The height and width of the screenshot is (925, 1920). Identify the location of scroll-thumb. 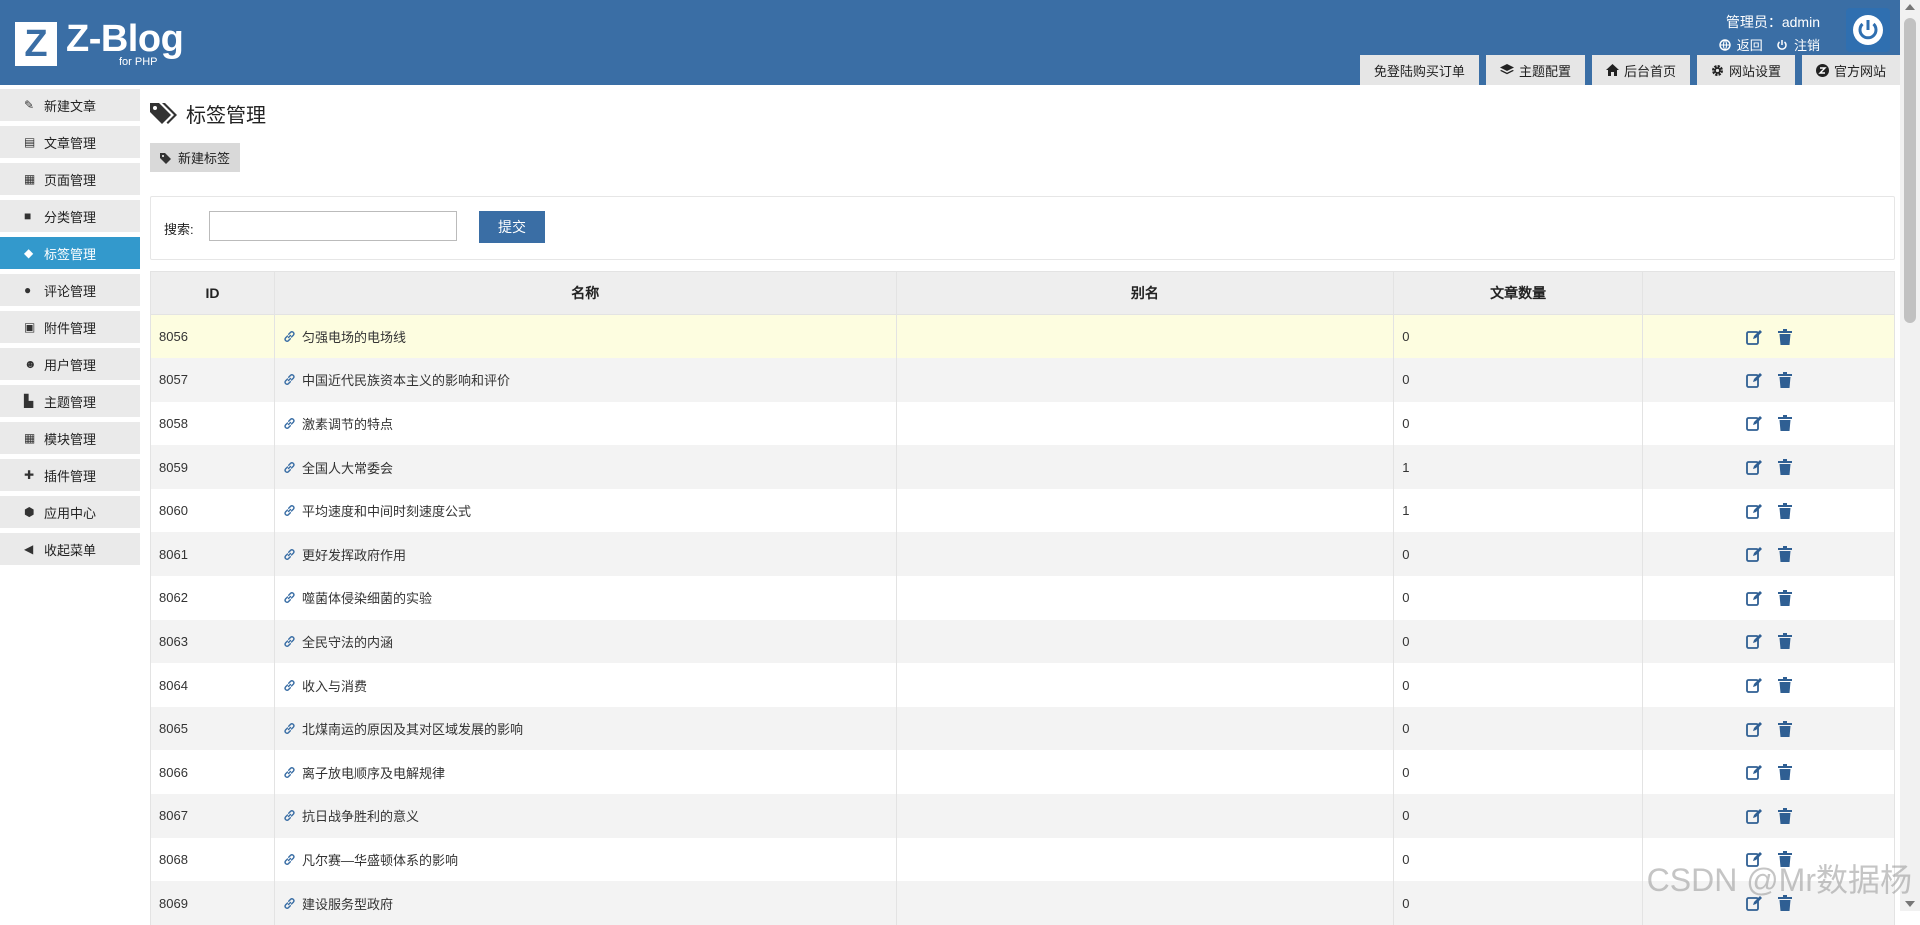
(1910, 170).